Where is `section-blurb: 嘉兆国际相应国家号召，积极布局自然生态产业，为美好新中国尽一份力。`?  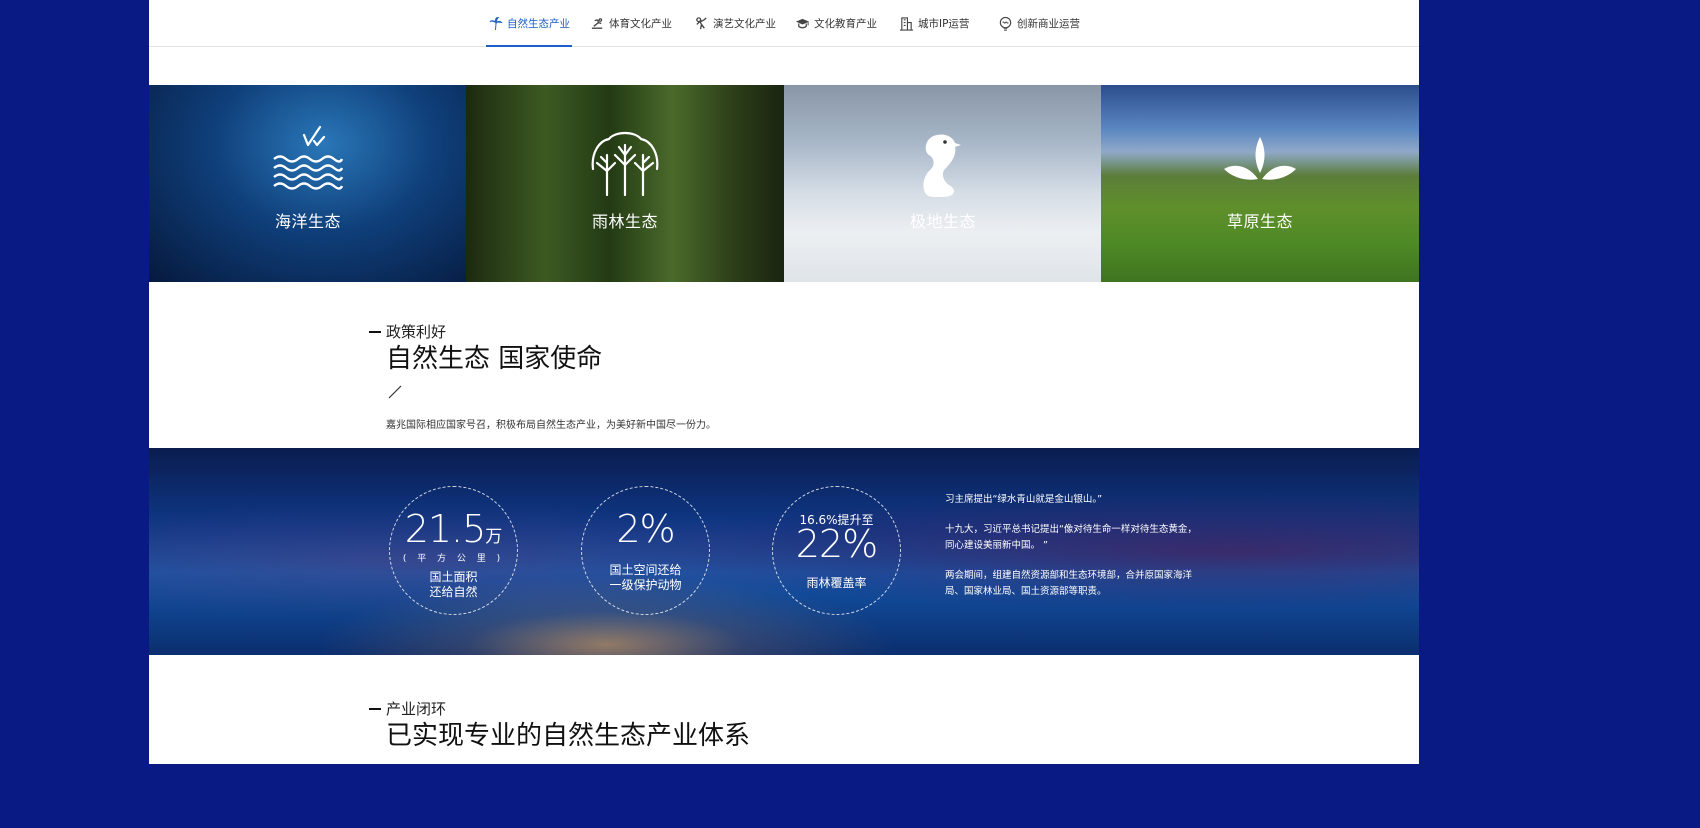 section-blurb: 嘉兆国际相应国家号召，积极布局自然生态产业，为美好新中国尽一份力。 is located at coordinates (551, 425).